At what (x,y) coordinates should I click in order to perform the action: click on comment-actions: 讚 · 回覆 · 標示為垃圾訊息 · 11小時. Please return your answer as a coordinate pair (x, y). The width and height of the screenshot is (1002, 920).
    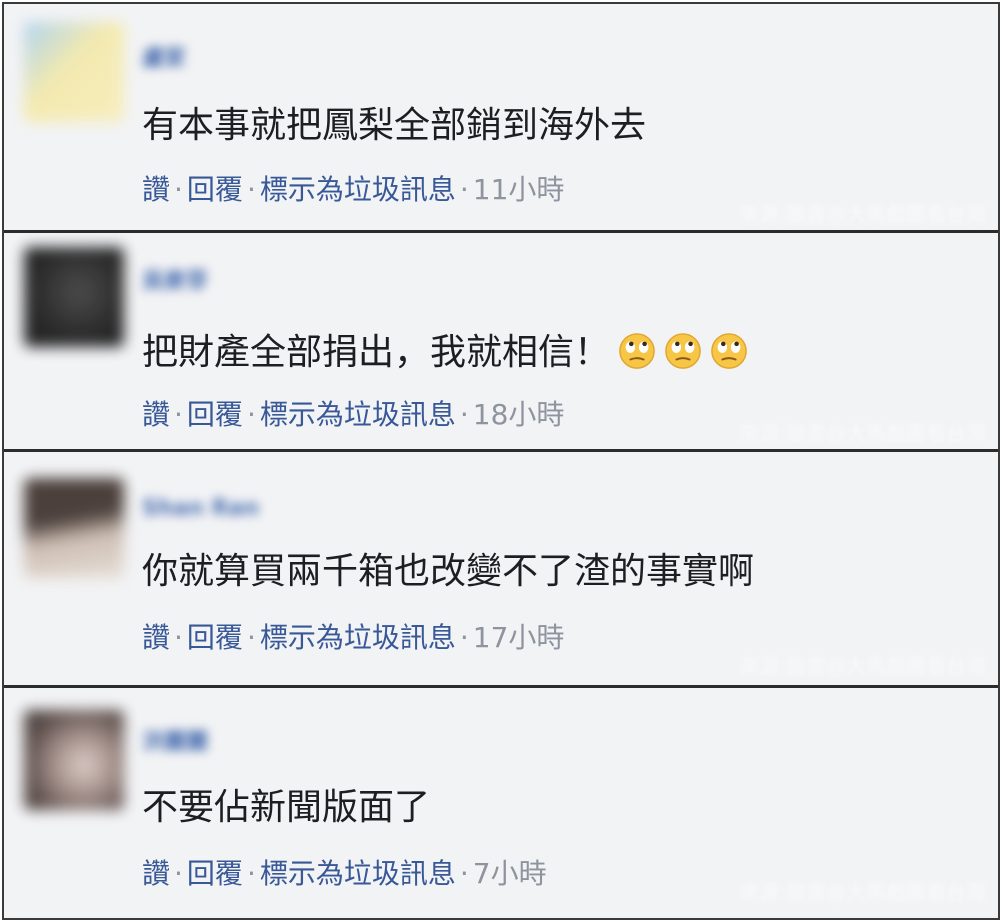
    Looking at the image, I should click on (353, 190).